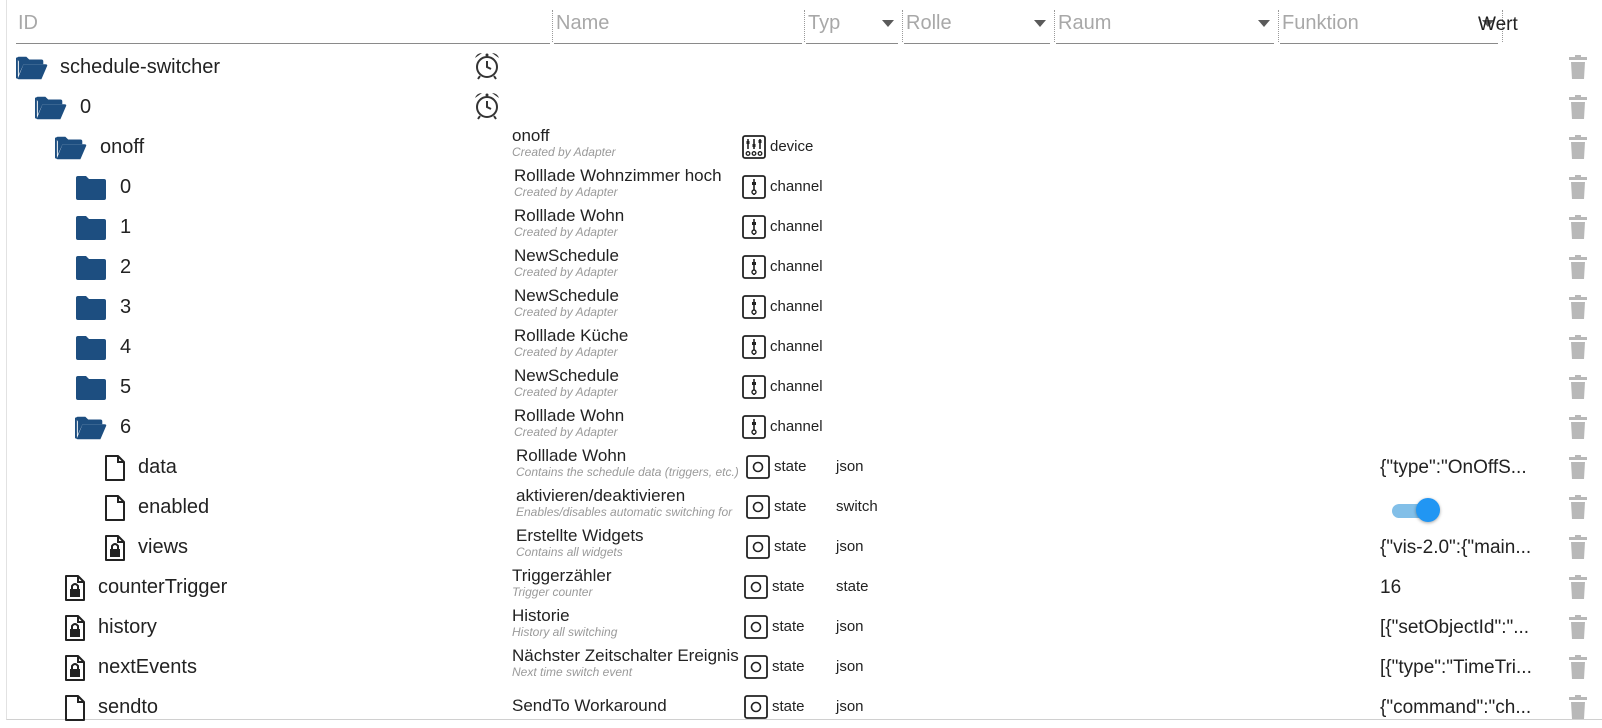 The image size is (1602, 728). What do you see at coordinates (580, 542) in the screenshot?
I see `row-name: Erstellte Widgets Contains all widgets` at bounding box center [580, 542].